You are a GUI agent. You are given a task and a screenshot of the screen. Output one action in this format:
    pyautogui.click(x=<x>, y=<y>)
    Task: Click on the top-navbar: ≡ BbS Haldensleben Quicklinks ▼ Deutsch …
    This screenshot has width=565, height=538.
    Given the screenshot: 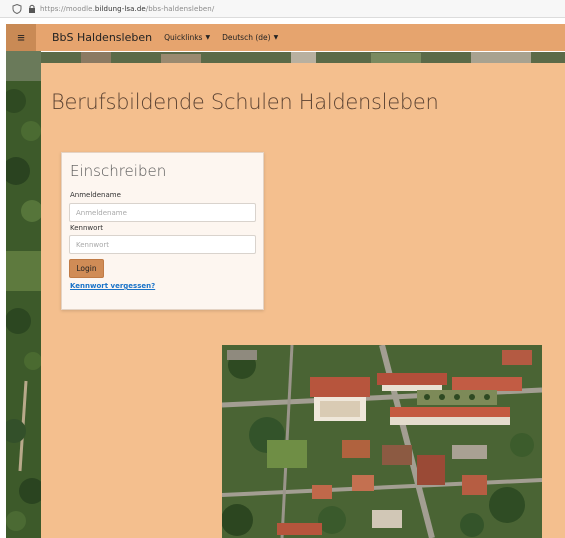 What is the action you would take?
    pyautogui.click(x=285, y=37)
    